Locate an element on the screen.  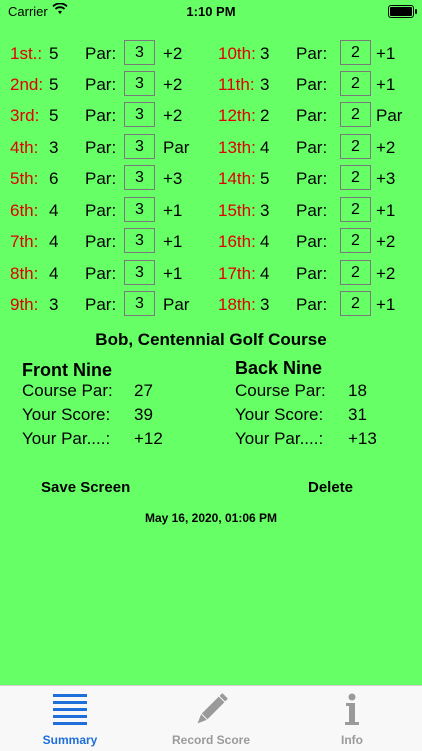
hole-row: 15th: 3 Par: 2 +1 is located at coordinates (318, 210).